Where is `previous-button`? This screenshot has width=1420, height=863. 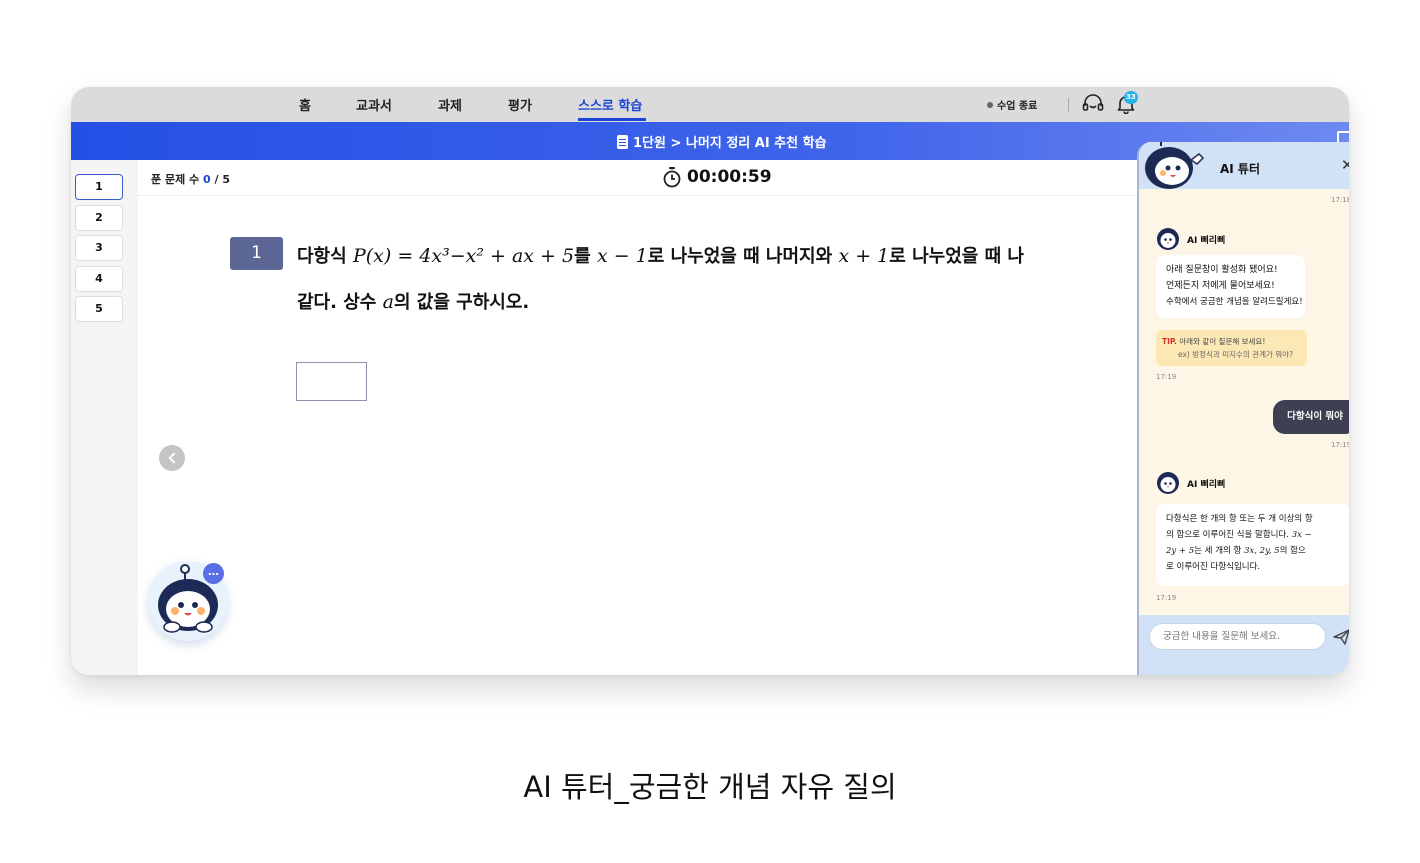 previous-button is located at coordinates (172, 458).